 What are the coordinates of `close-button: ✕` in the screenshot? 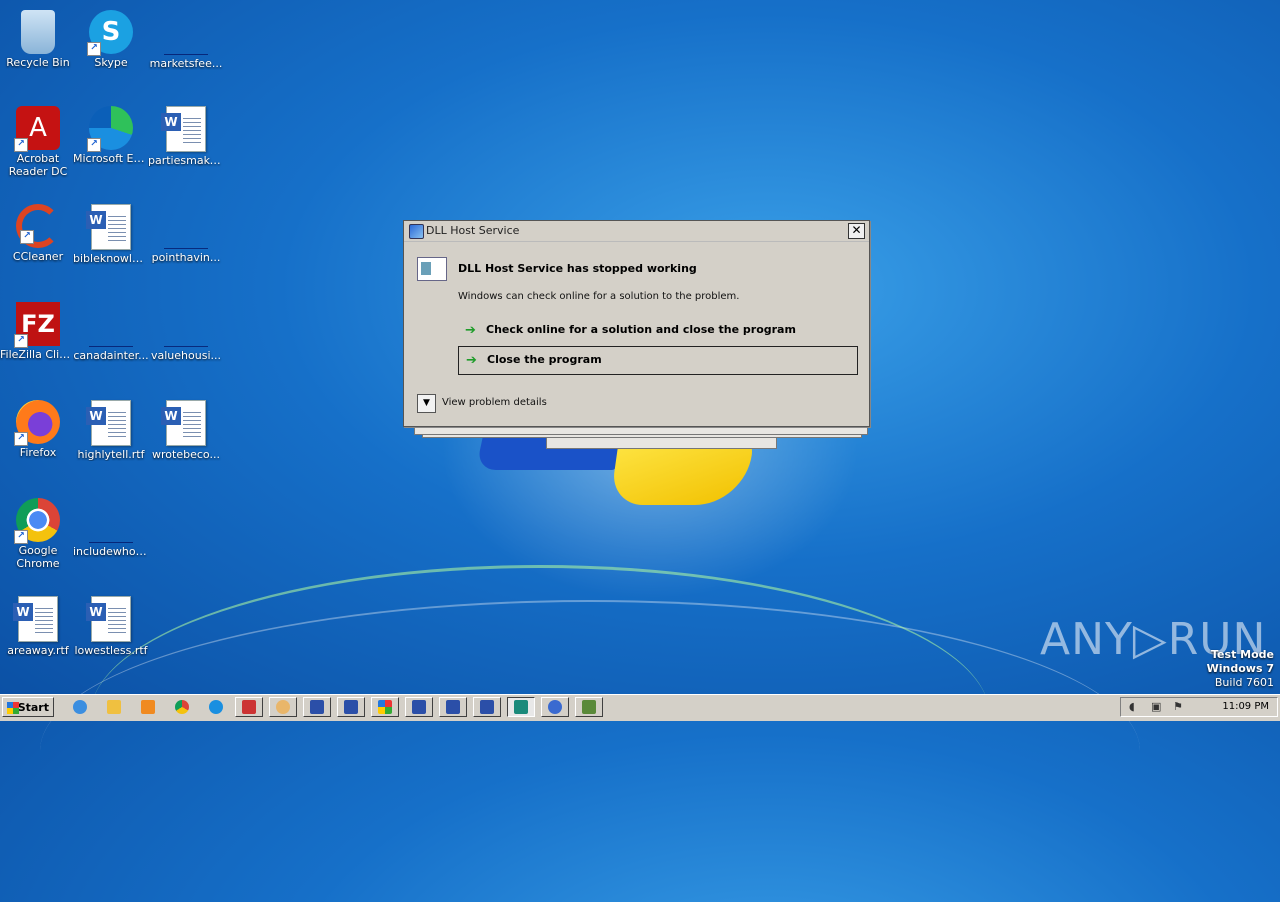 It's located at (856, 231).